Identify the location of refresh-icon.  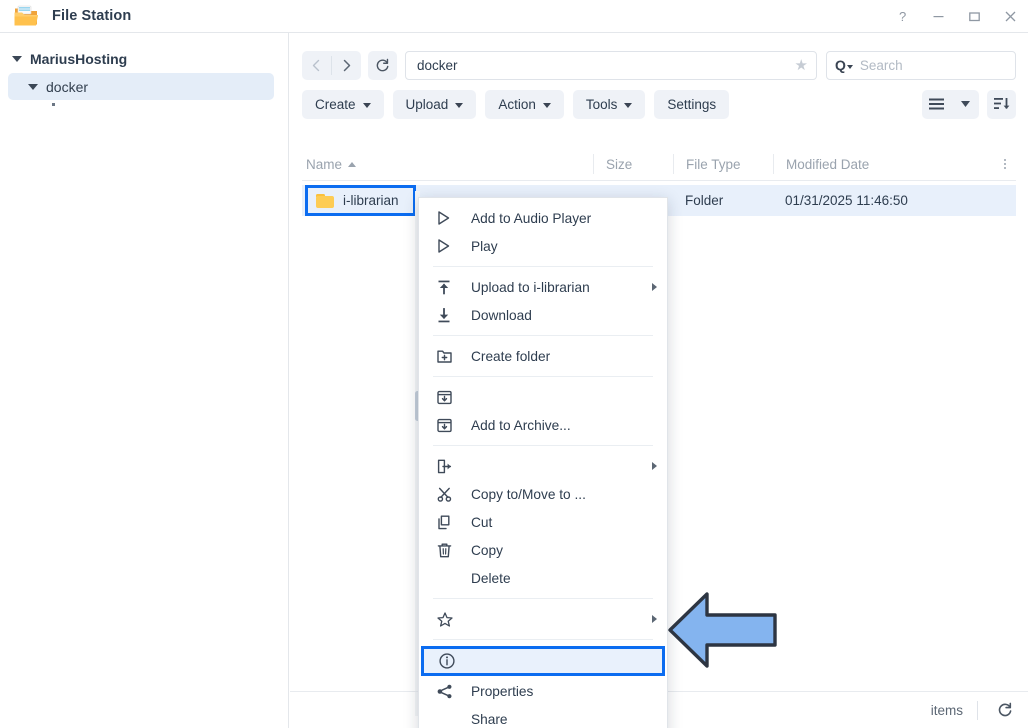
(382, 64).